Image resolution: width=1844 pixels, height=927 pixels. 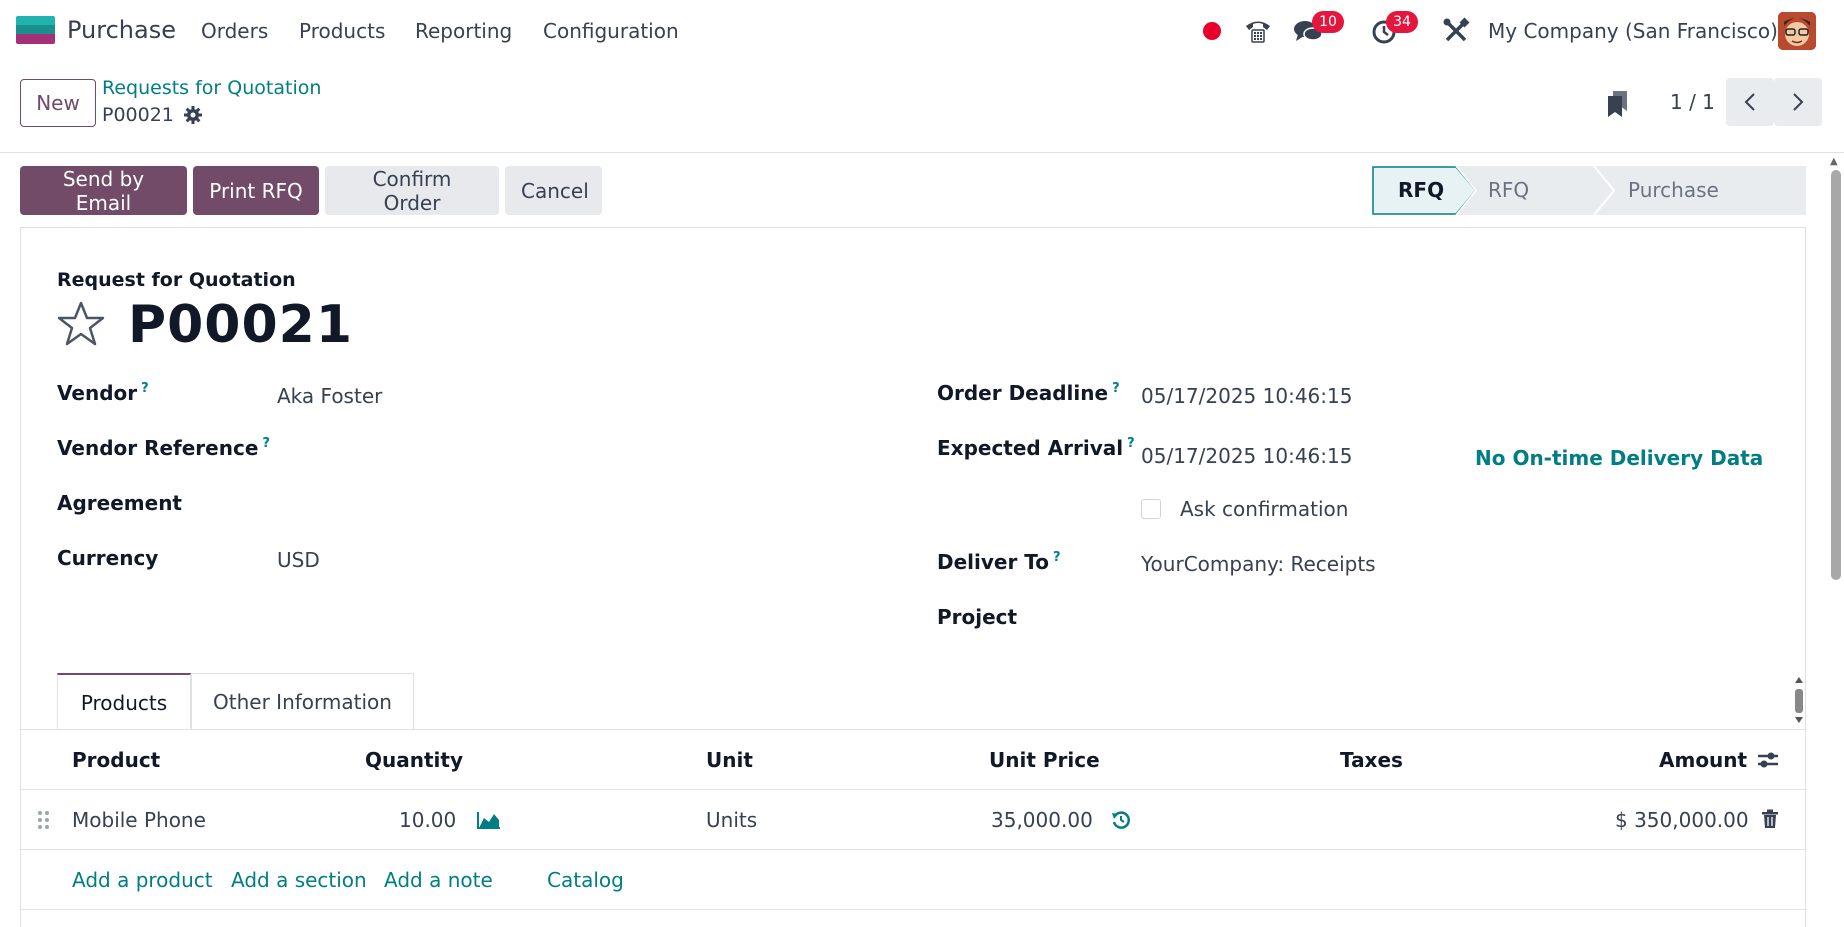 I want to click on chevron-right-icon, so click(x=1798, y=102).